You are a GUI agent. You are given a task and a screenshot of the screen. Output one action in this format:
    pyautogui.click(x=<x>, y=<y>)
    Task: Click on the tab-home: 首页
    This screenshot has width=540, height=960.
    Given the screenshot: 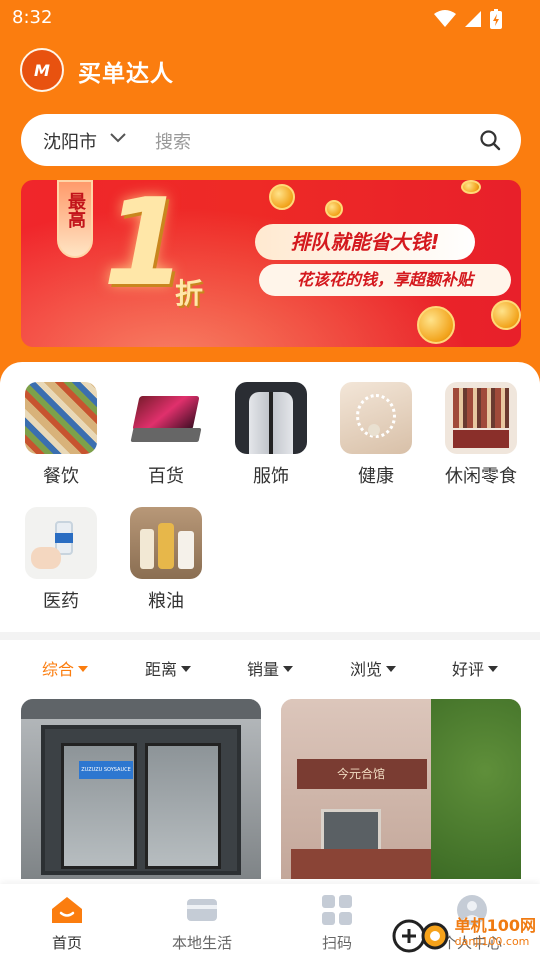 What is the action you would take?
    pyautogui.click(x=67, y=923)
    